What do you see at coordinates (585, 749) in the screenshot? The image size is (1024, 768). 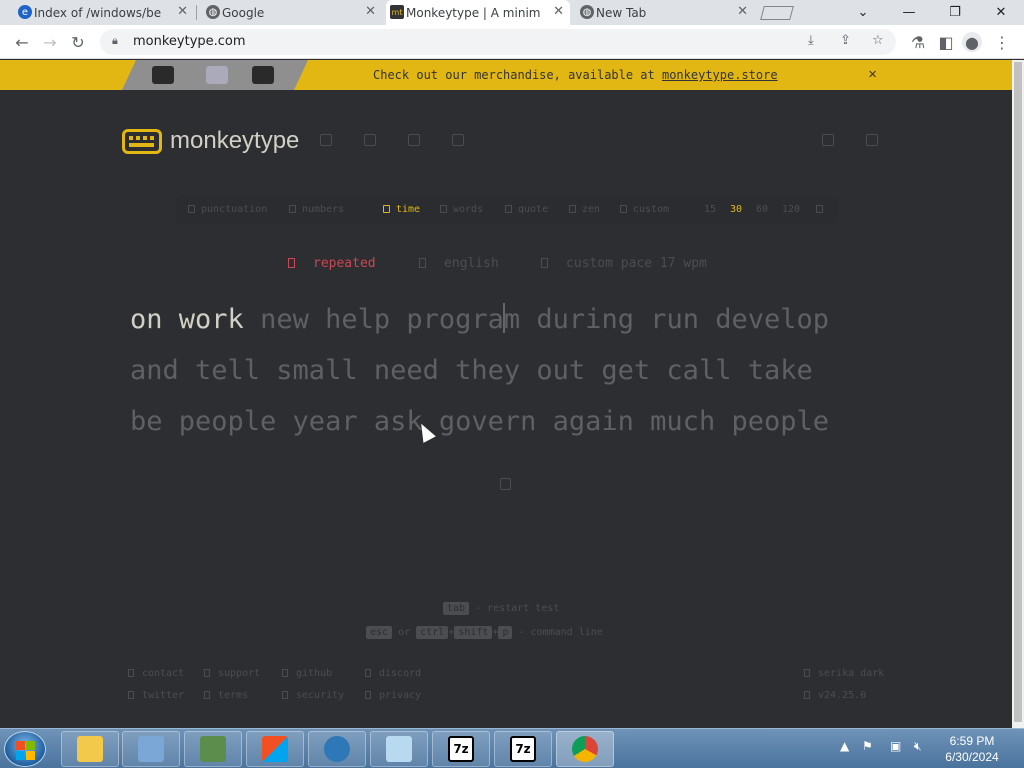 I see `taskbar-chrome` at bounding box center [585, 749].